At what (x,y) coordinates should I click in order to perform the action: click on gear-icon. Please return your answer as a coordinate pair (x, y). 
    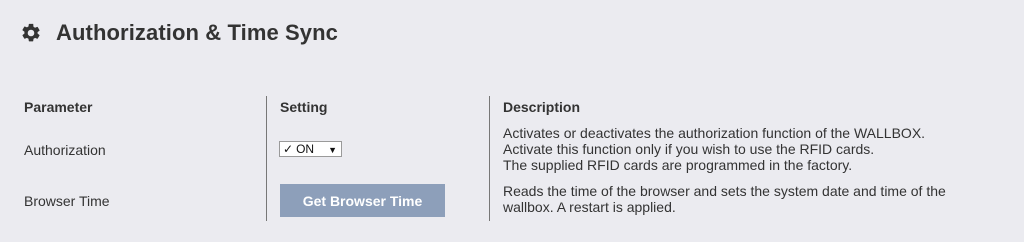
    Looking at the image, I should click on (31, 33).